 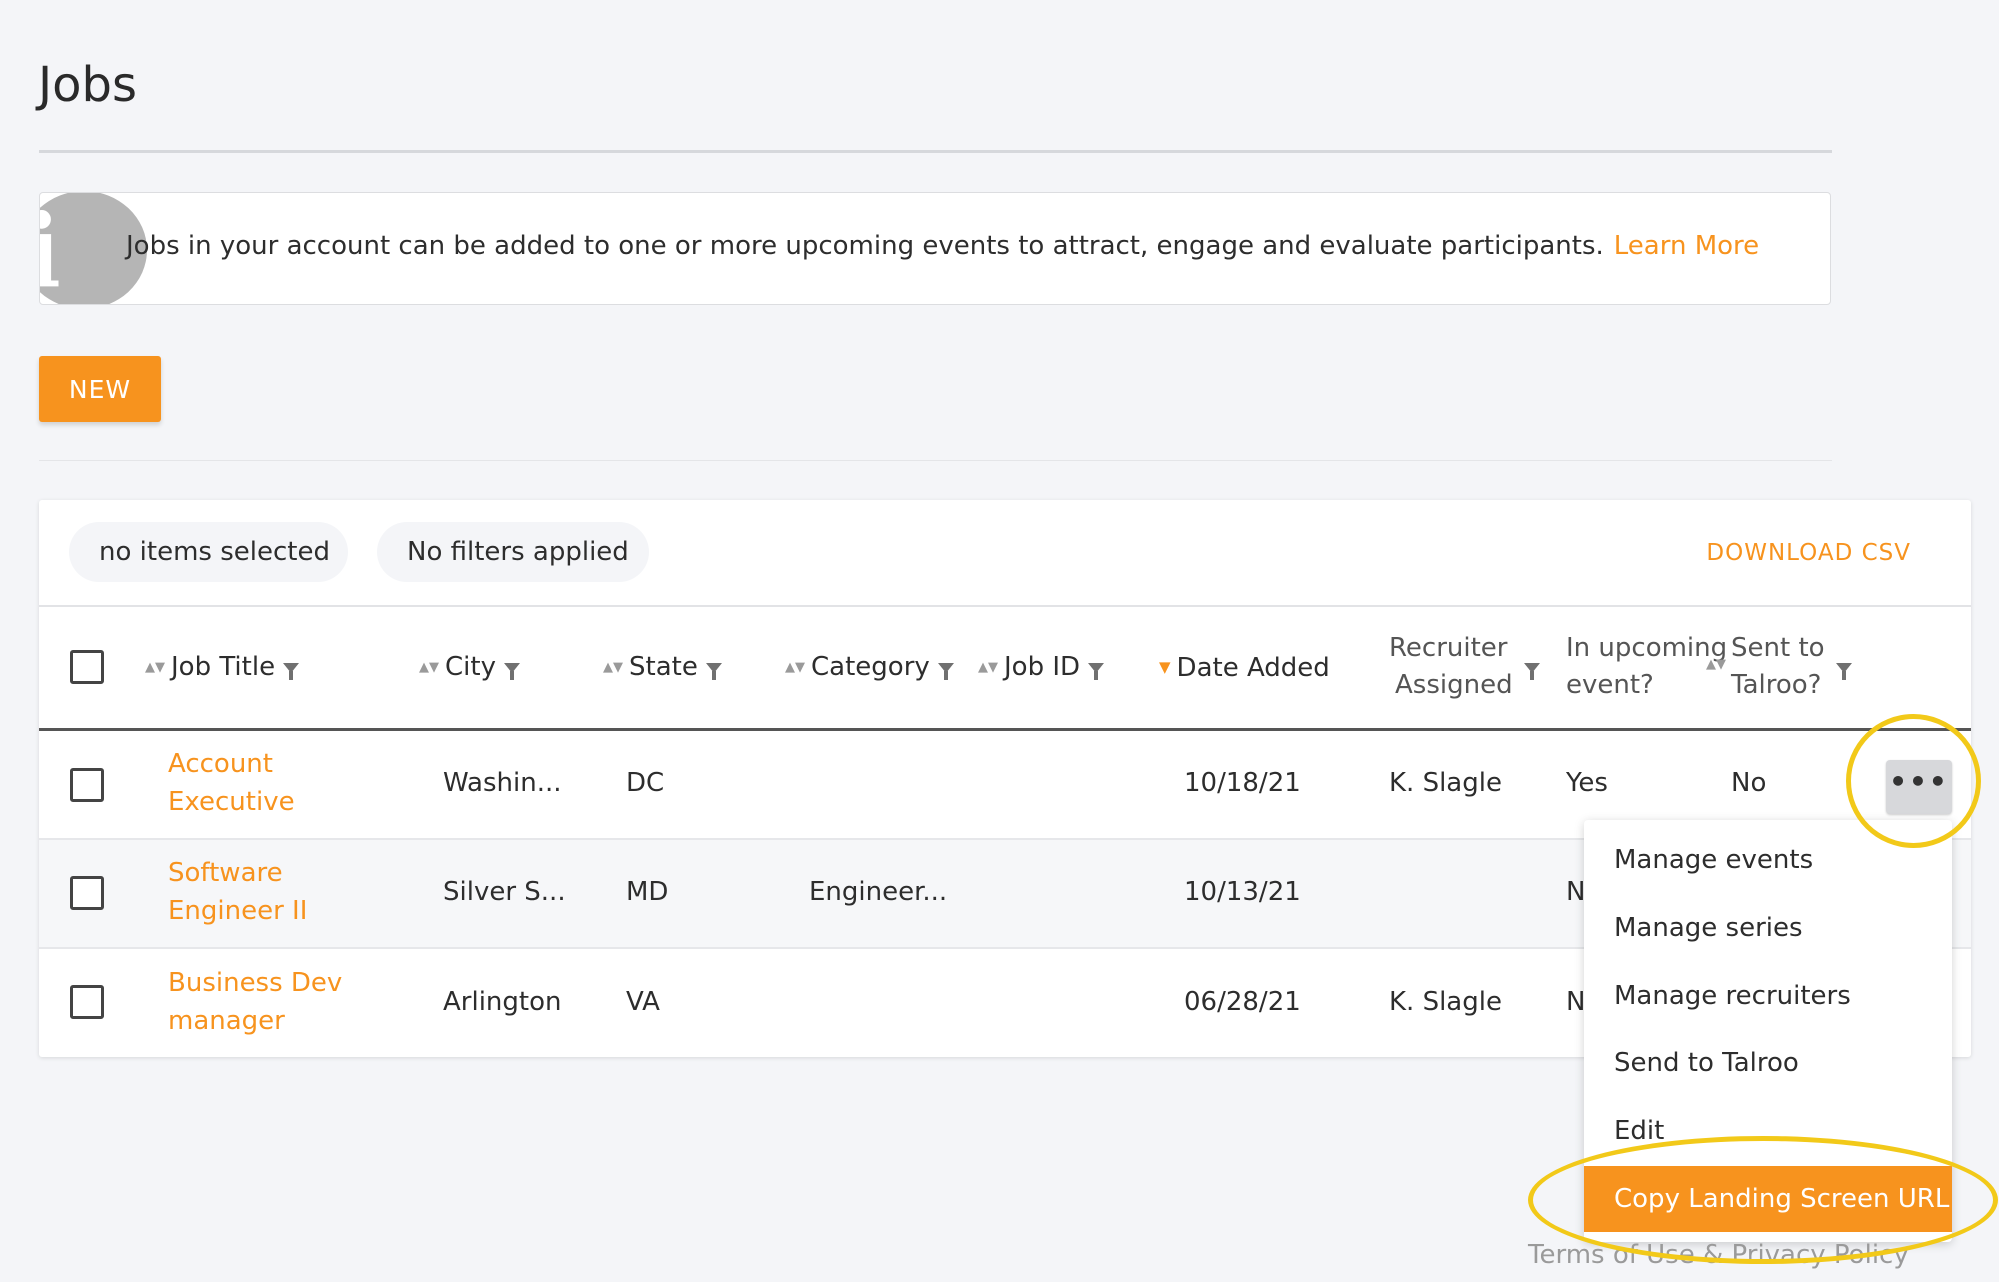 I want to click on column-header-state: ▲▼ State, so click(x=662, y=667).